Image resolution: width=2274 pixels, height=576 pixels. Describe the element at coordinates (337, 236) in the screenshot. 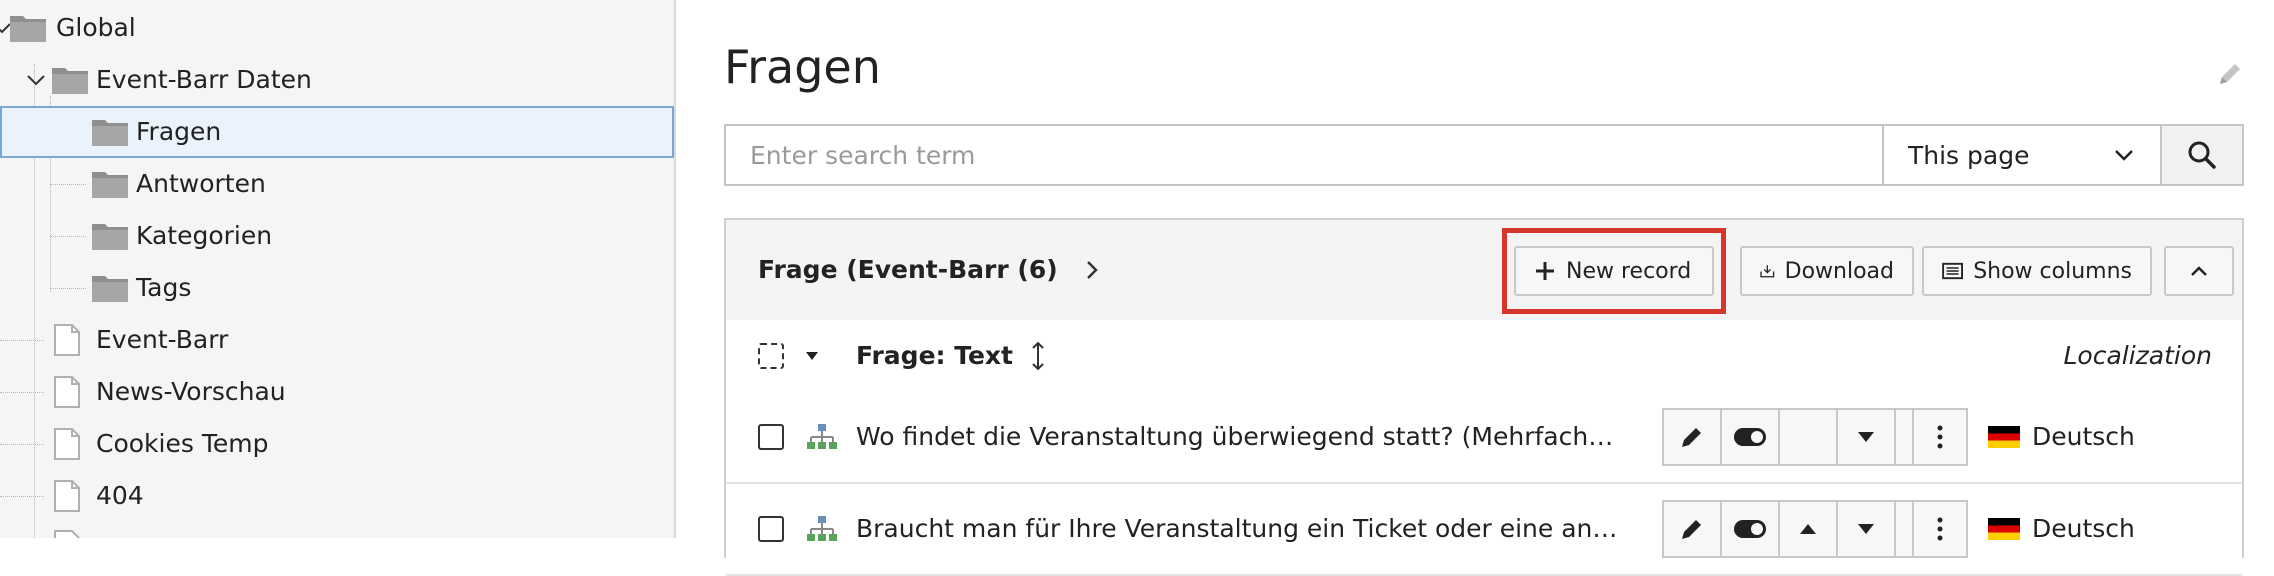

I see `tree-item-kategorien: Kategorien` at that location.